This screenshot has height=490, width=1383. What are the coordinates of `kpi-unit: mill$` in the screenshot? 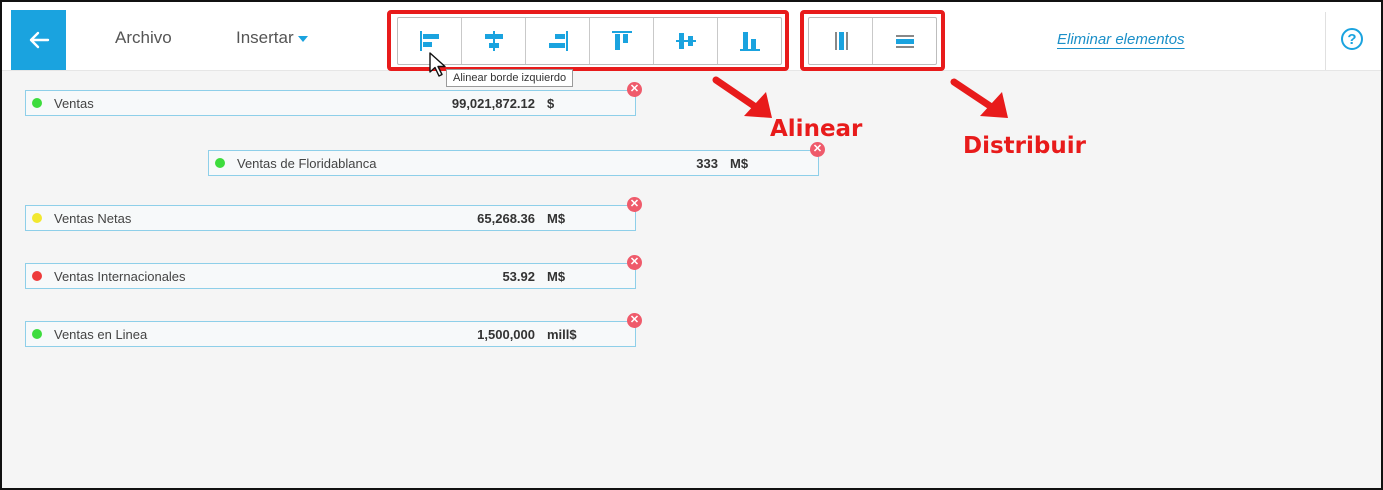 It's located at (562, 334).